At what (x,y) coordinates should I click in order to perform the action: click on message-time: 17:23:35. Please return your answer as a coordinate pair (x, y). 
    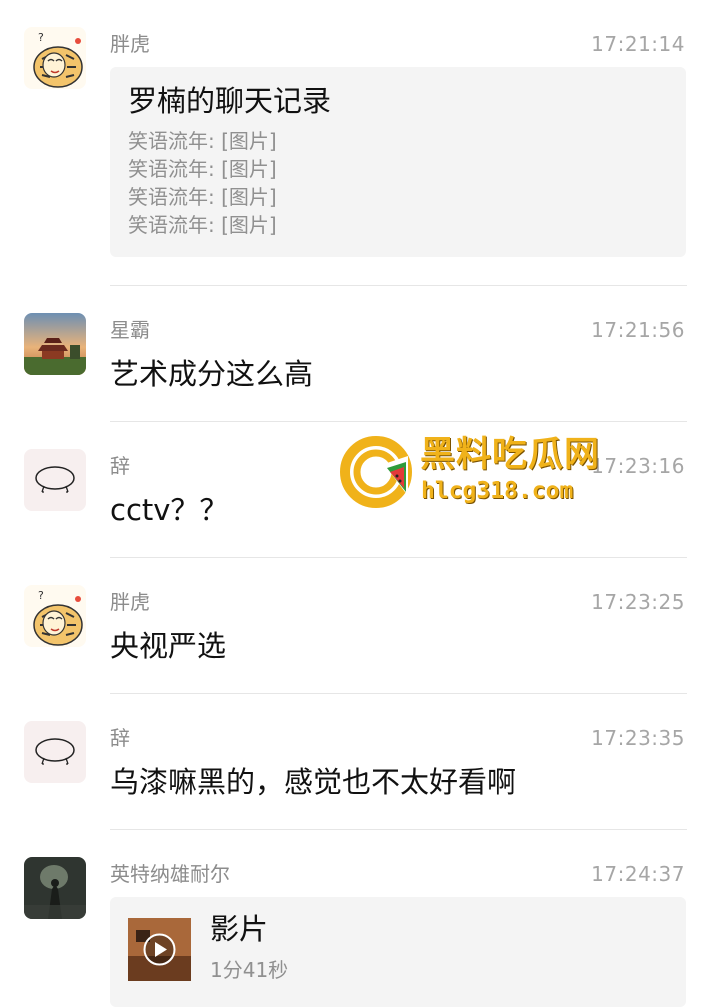
    Looking at the image, I should click on (638, 738).